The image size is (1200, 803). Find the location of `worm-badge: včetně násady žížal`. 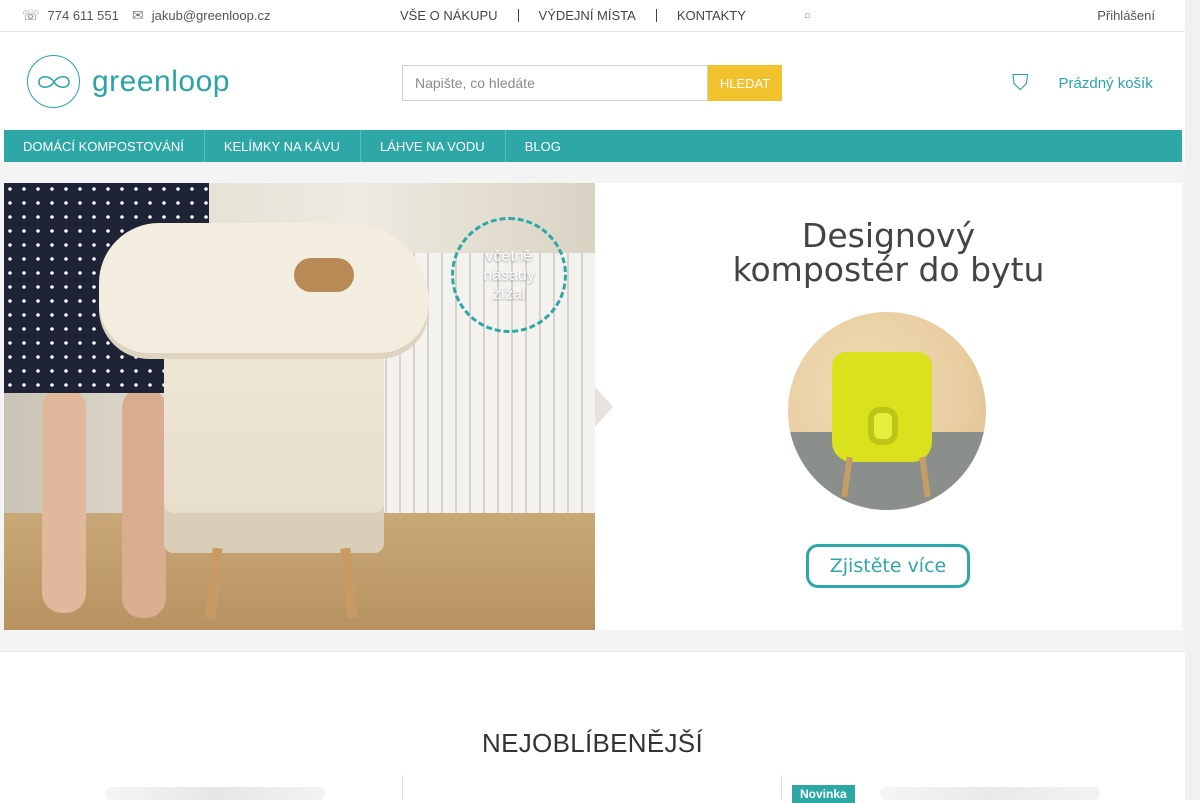

worm-badge: včetně násady žížal is located at coordinates (509, 275).